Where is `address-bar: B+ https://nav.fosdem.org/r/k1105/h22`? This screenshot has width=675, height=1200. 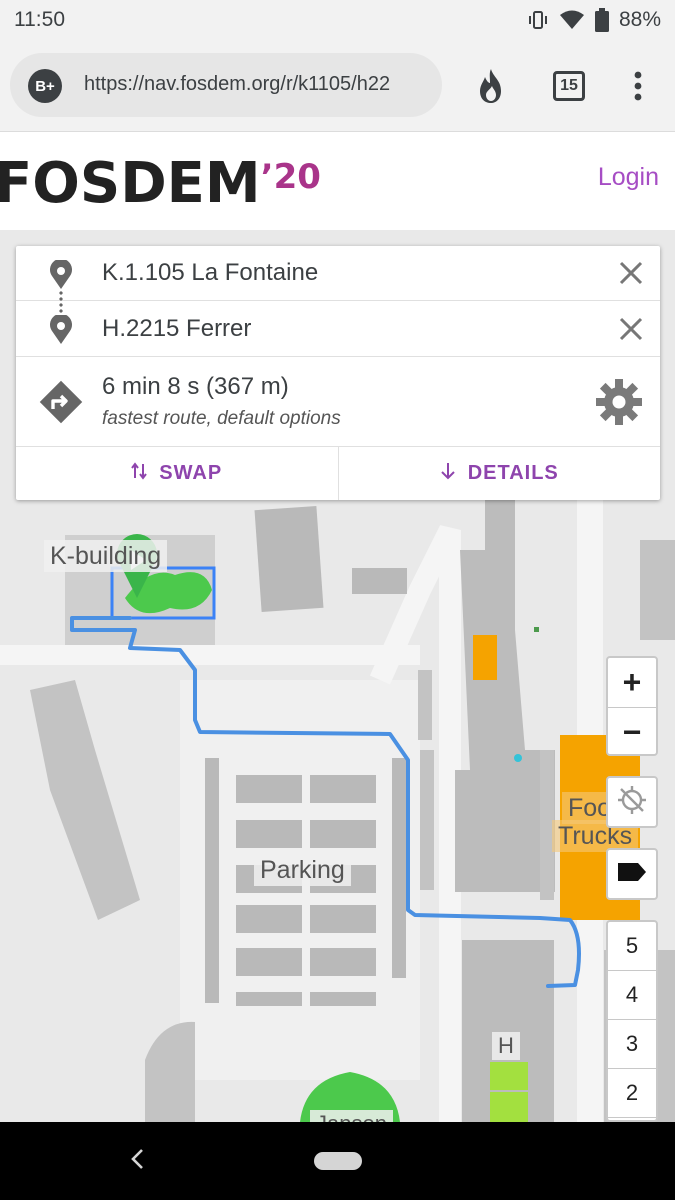
address-bar: B+ https://nav.fosdem.org/r/k1105/h22 is located at coordinates (226, 85).